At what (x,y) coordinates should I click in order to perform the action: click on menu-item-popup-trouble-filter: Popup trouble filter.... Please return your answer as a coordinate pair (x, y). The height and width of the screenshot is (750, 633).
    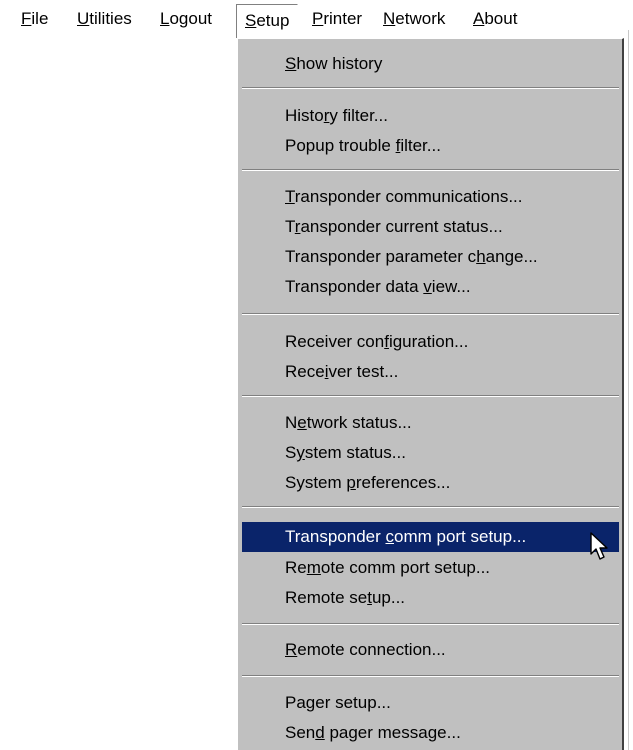
    Looking at the image, I should click on (430, 146).